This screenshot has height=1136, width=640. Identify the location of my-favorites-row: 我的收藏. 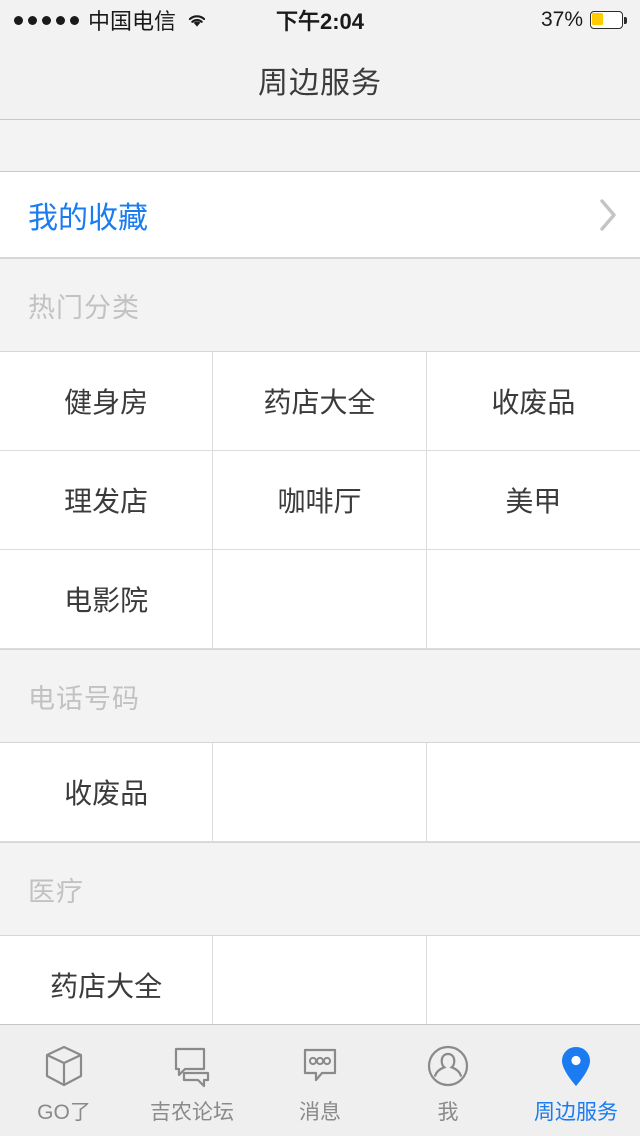
(320, 215).